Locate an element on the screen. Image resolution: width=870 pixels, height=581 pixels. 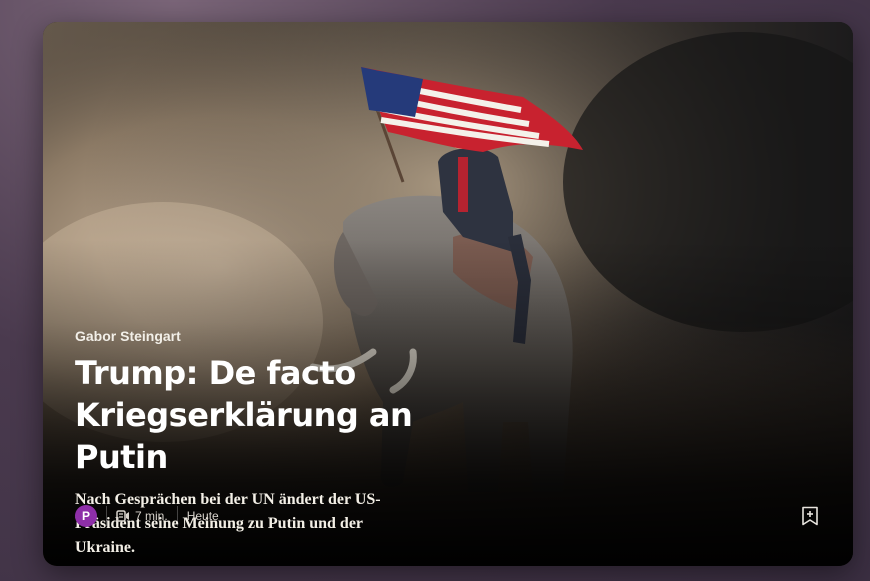
bookmark-button is located at coordinates (810, 516).